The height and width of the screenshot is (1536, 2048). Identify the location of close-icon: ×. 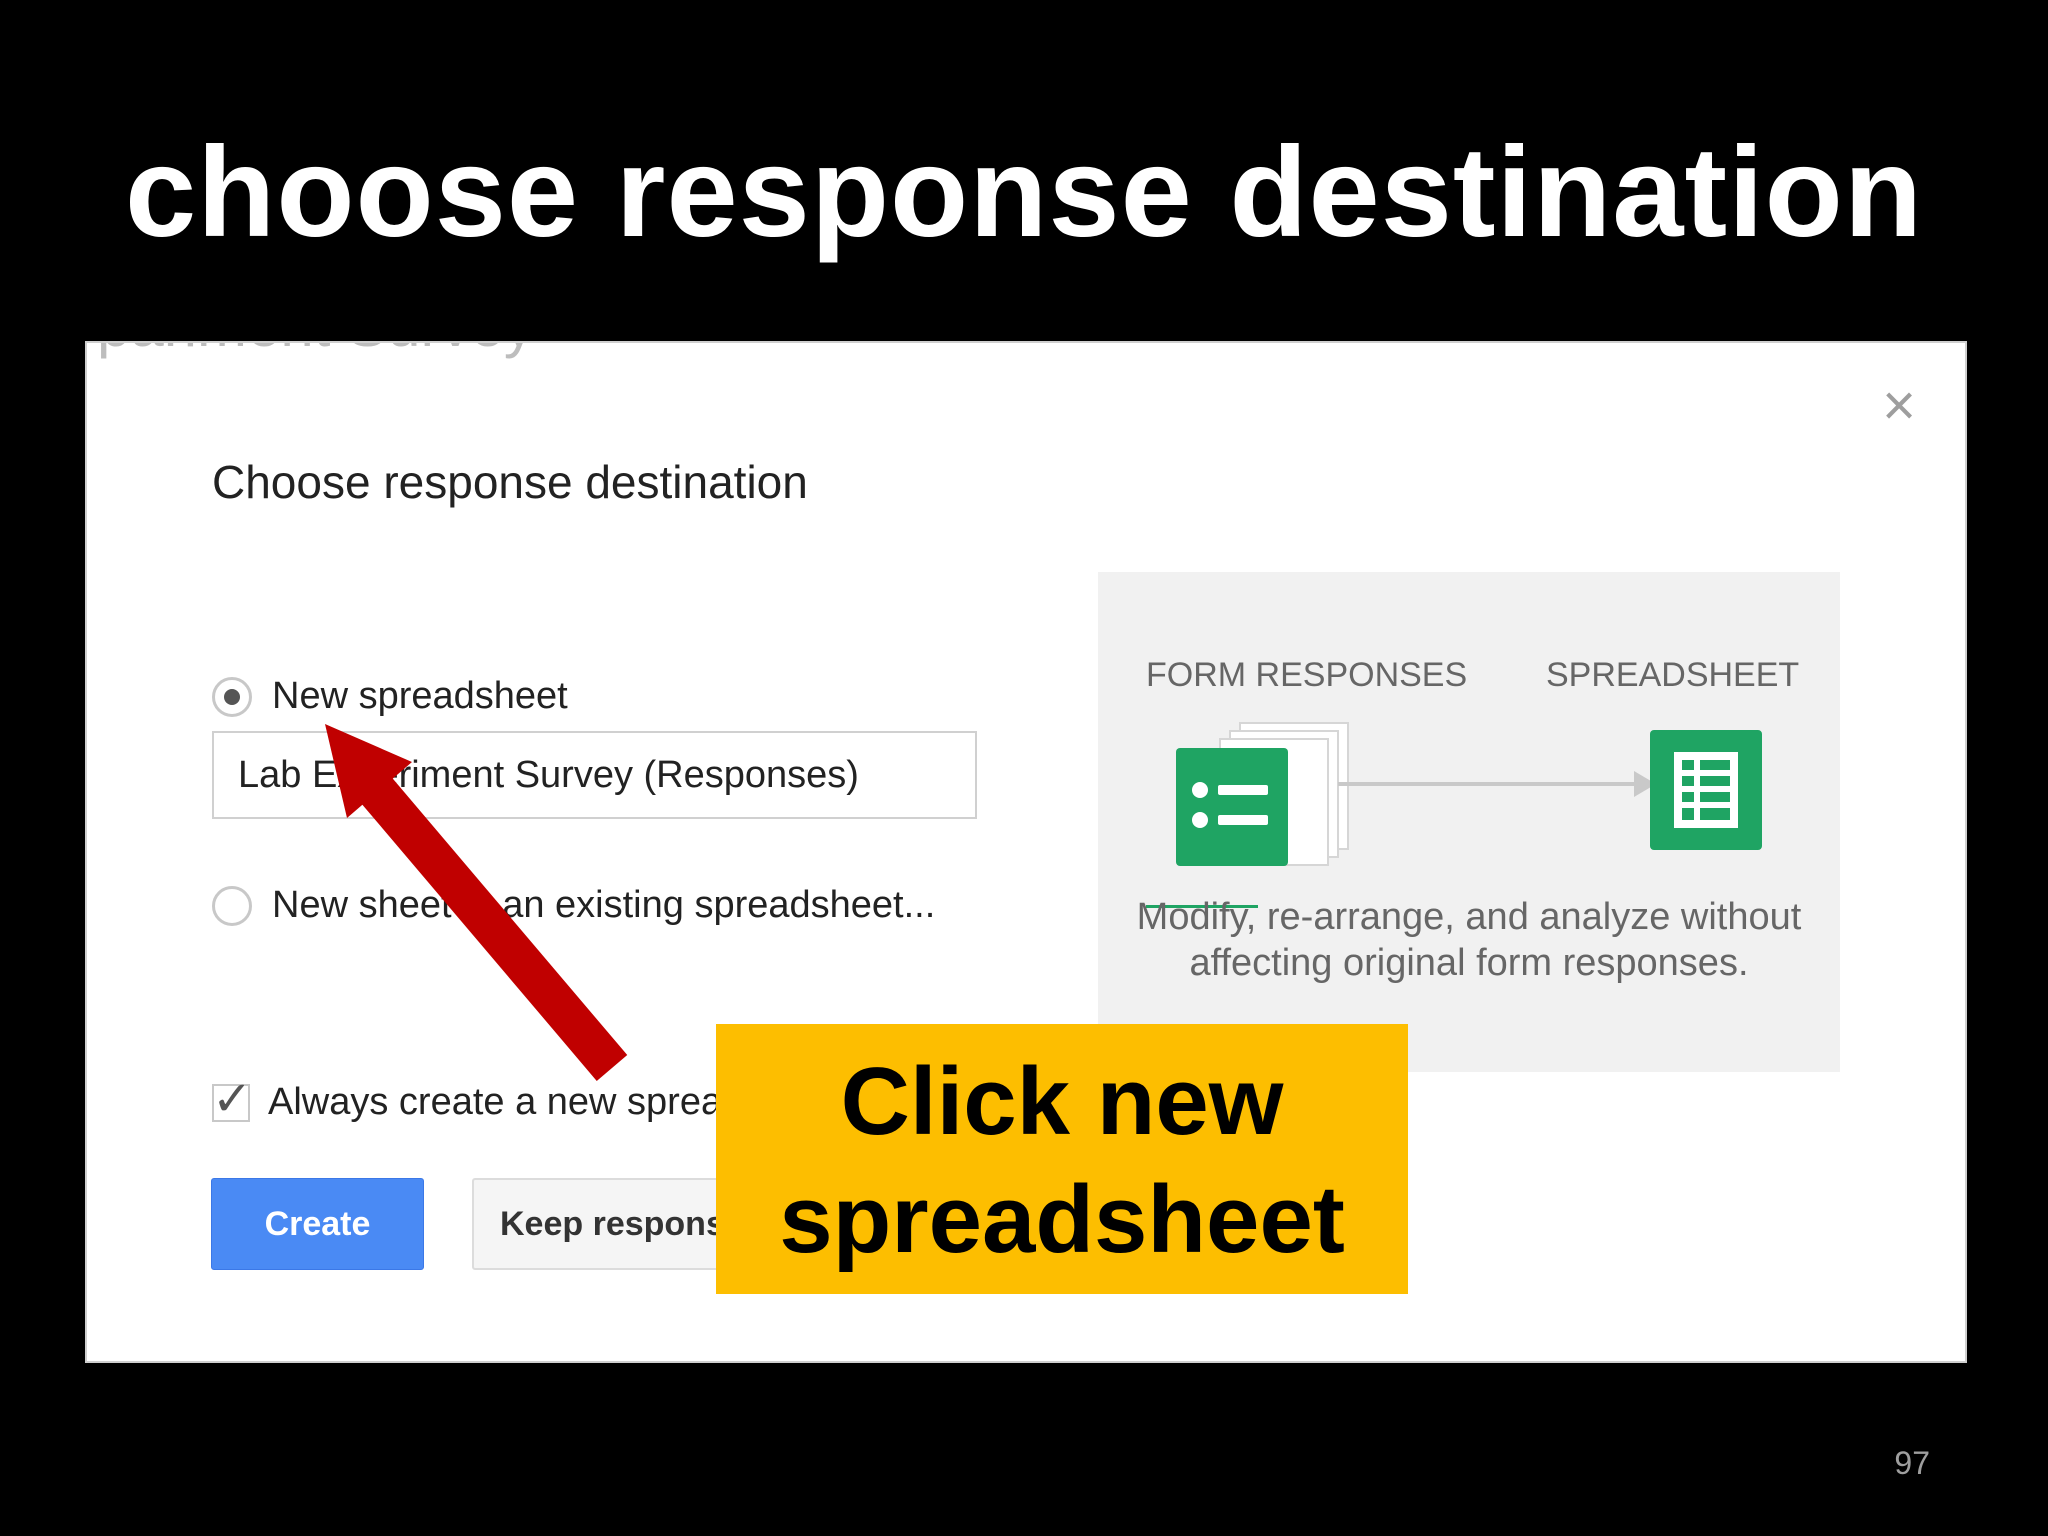
(1899, 406).